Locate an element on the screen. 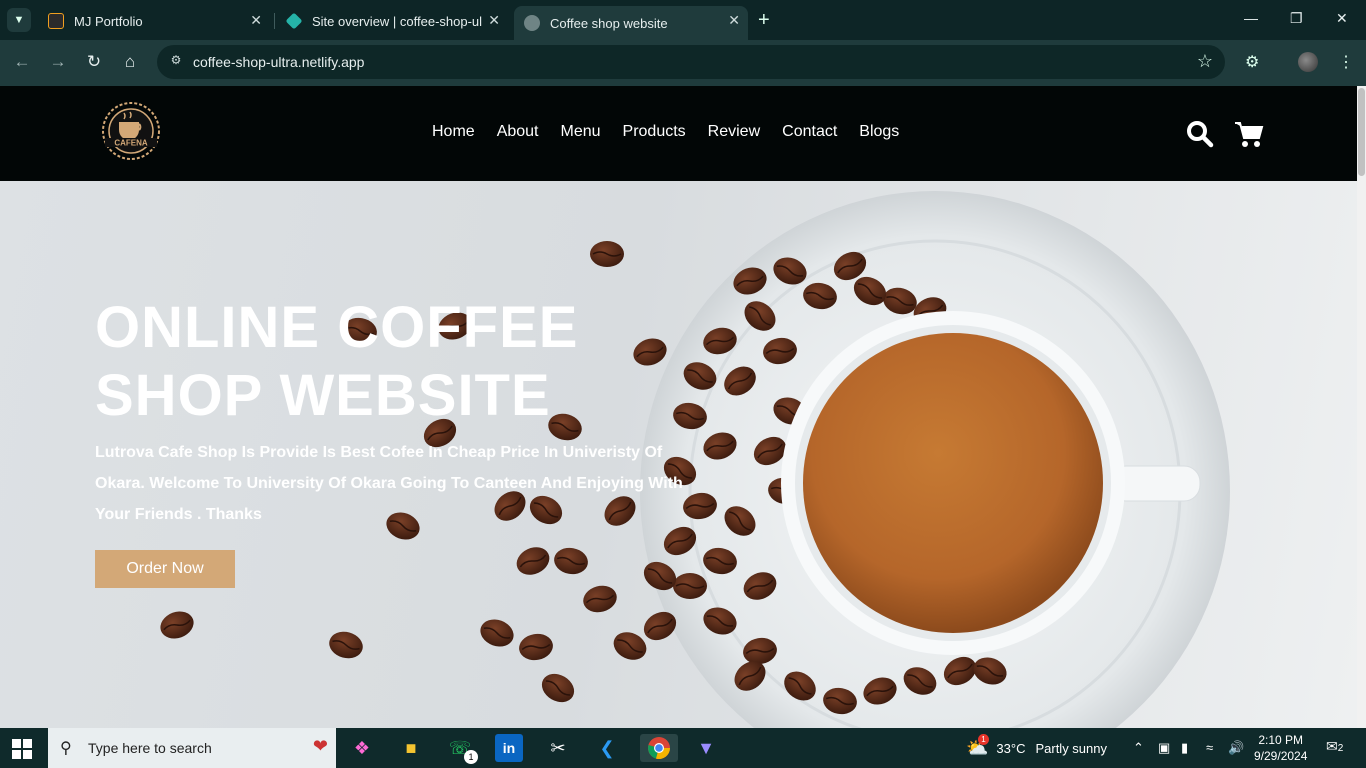  wifi-icon: ≈ is located at coordinates (1209, 747).